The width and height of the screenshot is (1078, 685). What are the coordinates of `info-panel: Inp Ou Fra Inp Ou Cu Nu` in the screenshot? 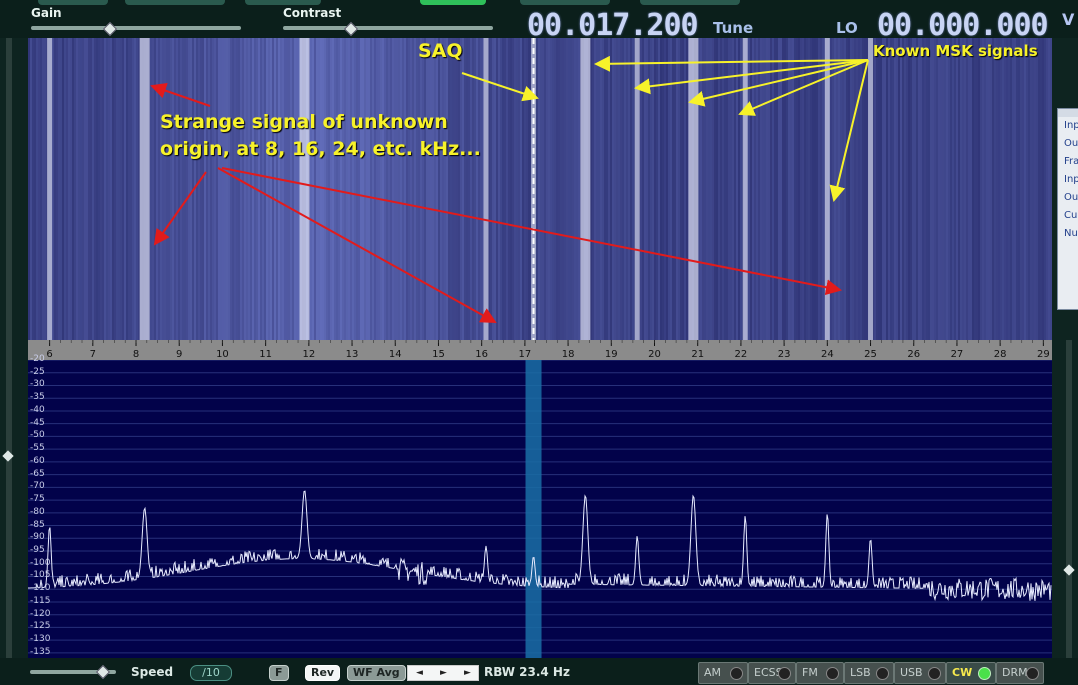 It's located at (1067, 209).